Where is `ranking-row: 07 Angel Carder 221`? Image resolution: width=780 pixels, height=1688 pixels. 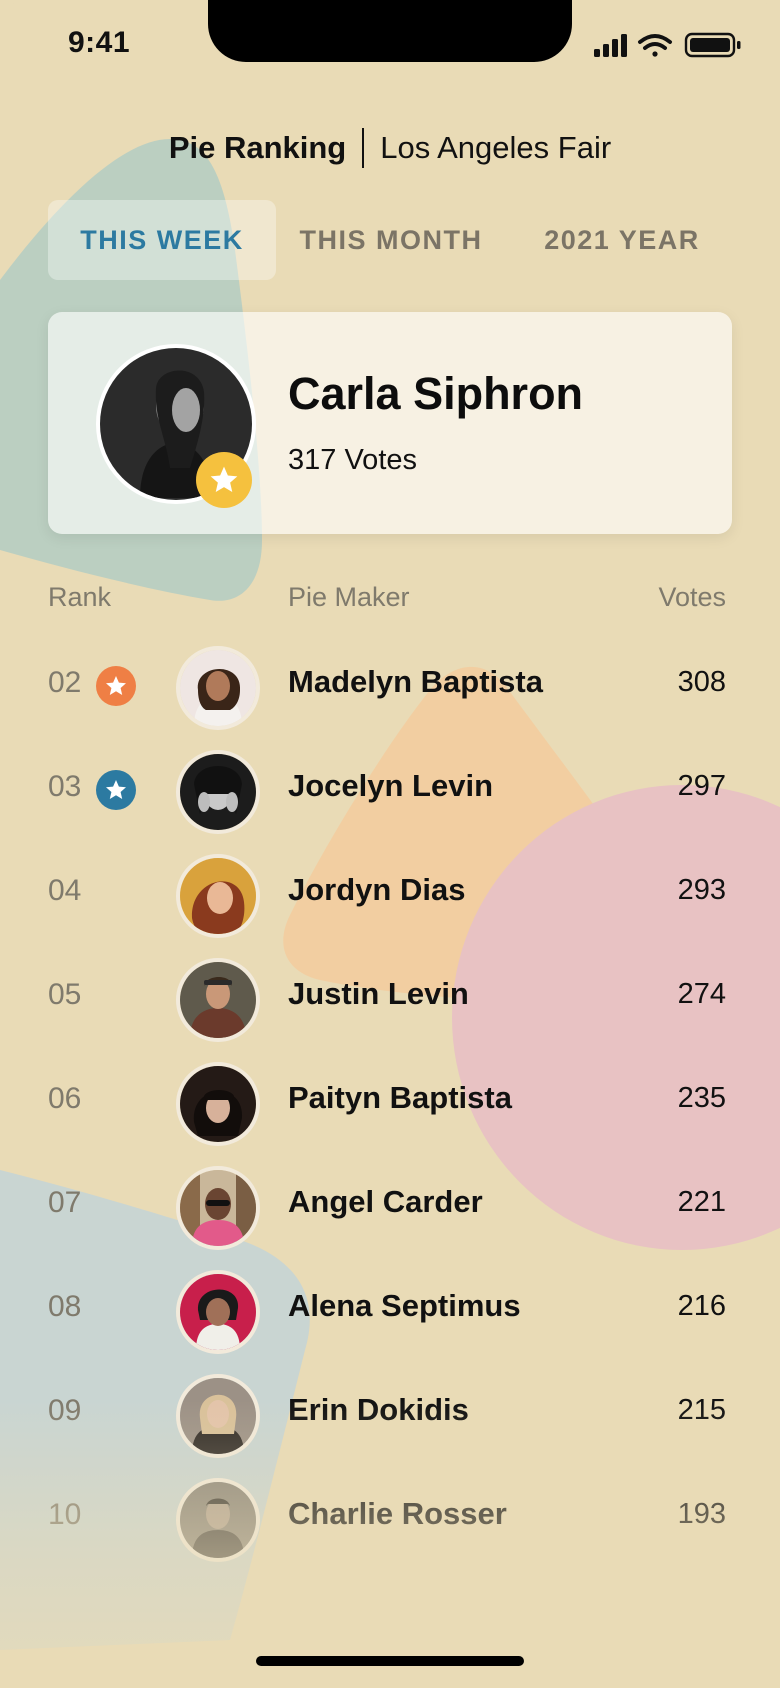 ranking-row: 07 Angel Carder 221 is located at coordinates (390, 1206).